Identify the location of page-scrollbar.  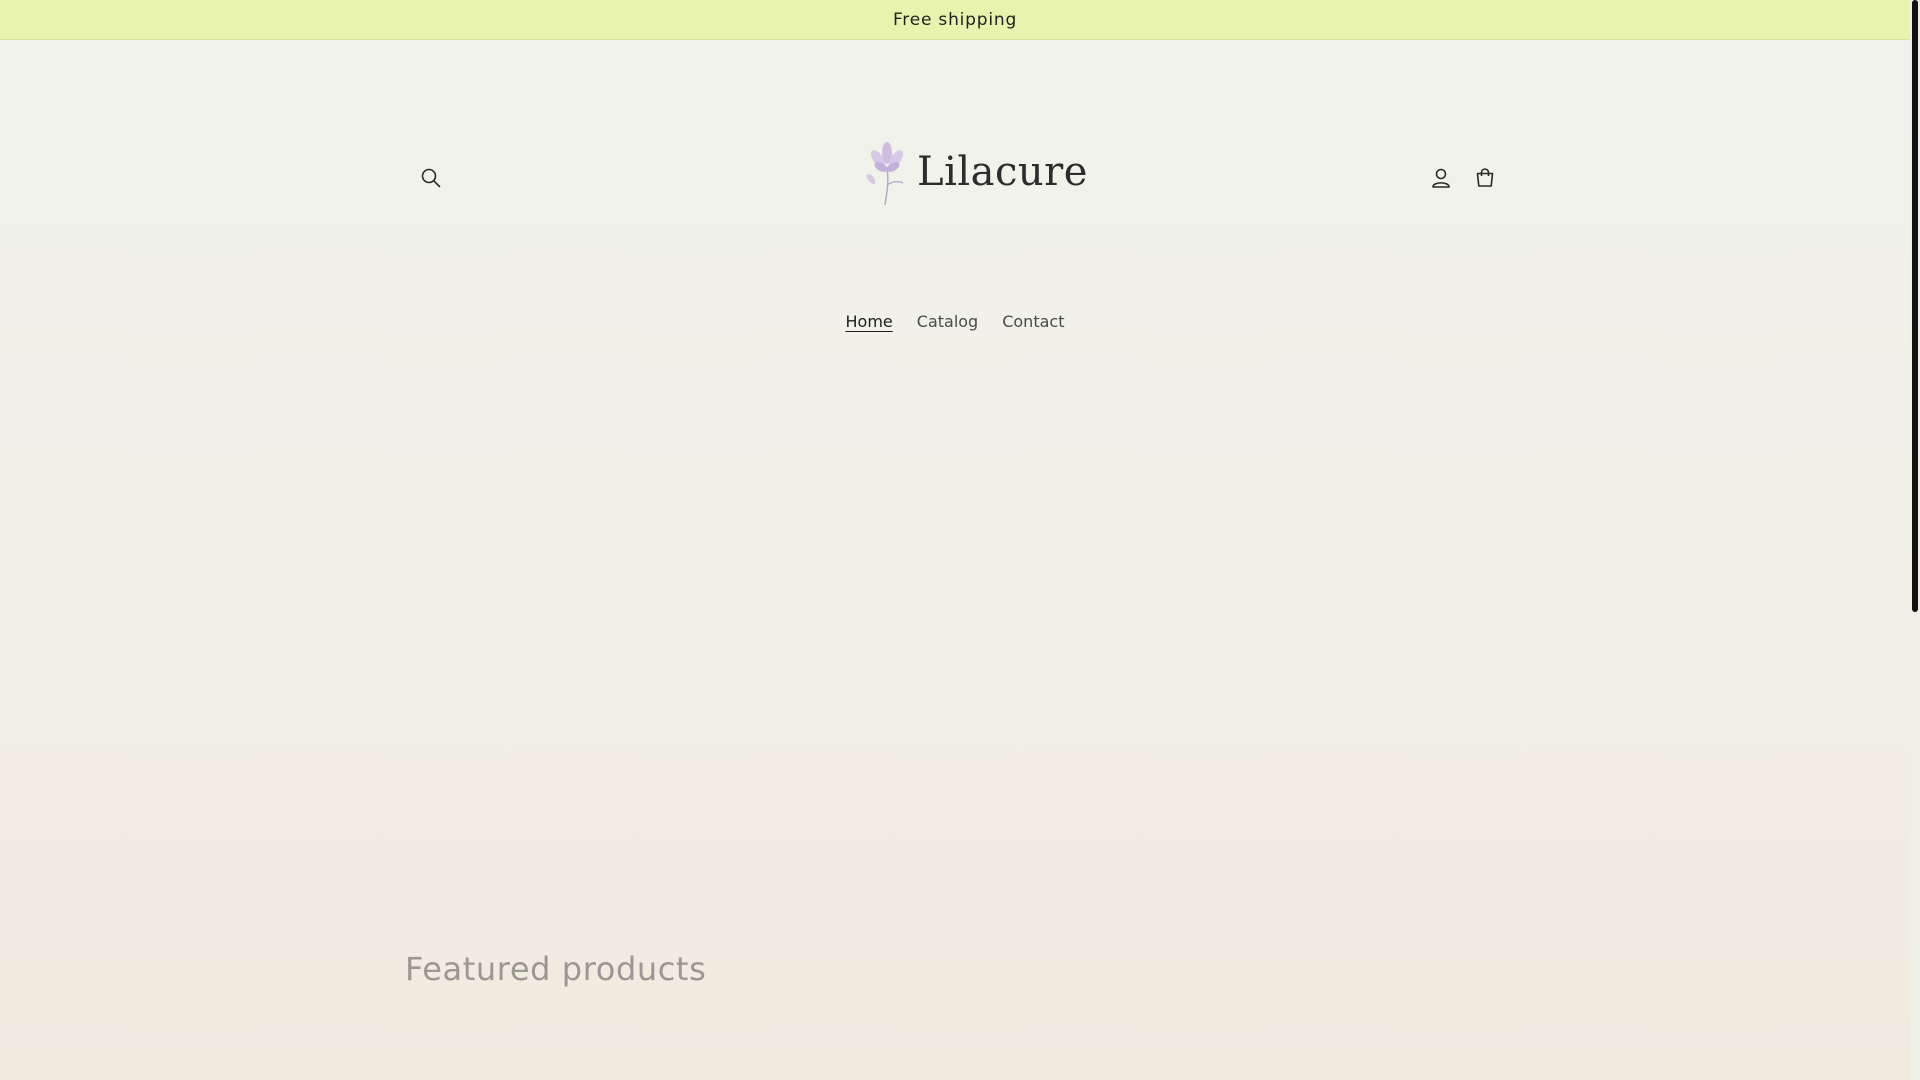
(1915, 540).